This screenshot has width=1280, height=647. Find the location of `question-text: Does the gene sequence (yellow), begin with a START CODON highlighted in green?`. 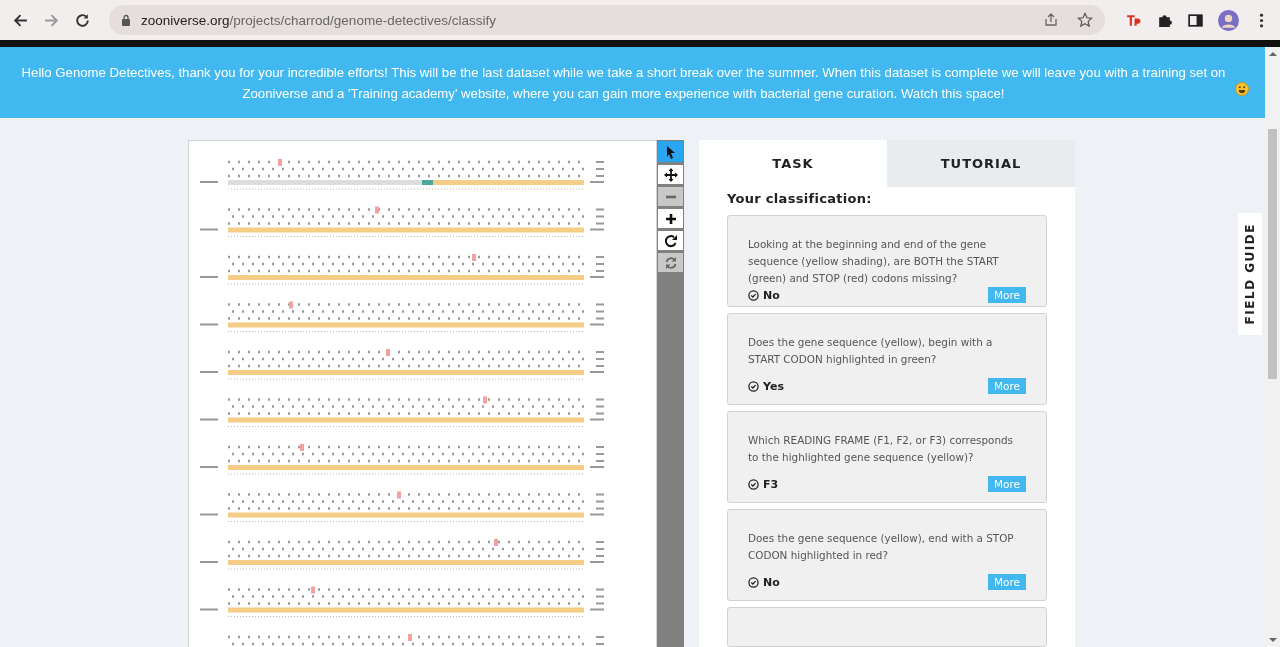

question-text: Does the gene sequence (yellow), begin with a START CODON highlighted in green? is located at coordinates (871, 351).